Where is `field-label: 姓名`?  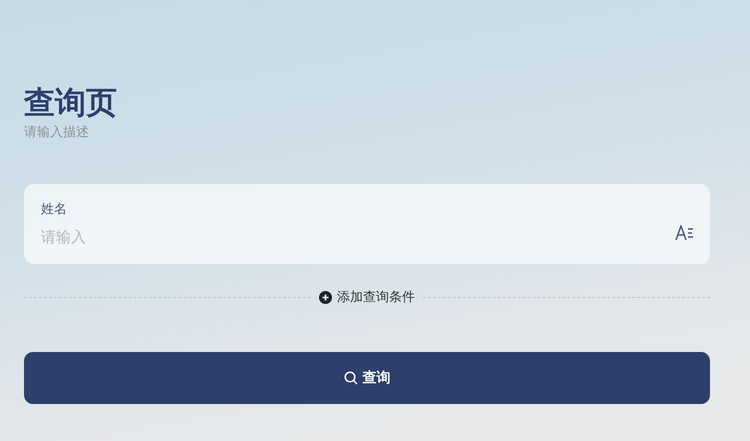
field-label: 姓名 is located at coordinates (54, 210).